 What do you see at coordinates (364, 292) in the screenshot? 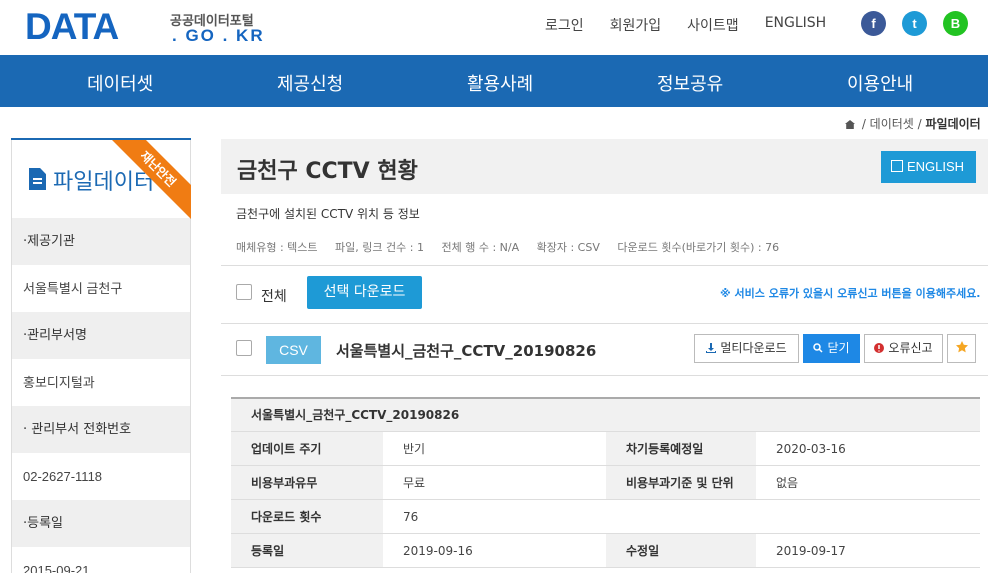
I see `select-download-button: 선택 다운로드` at bounding box center [364, 292].